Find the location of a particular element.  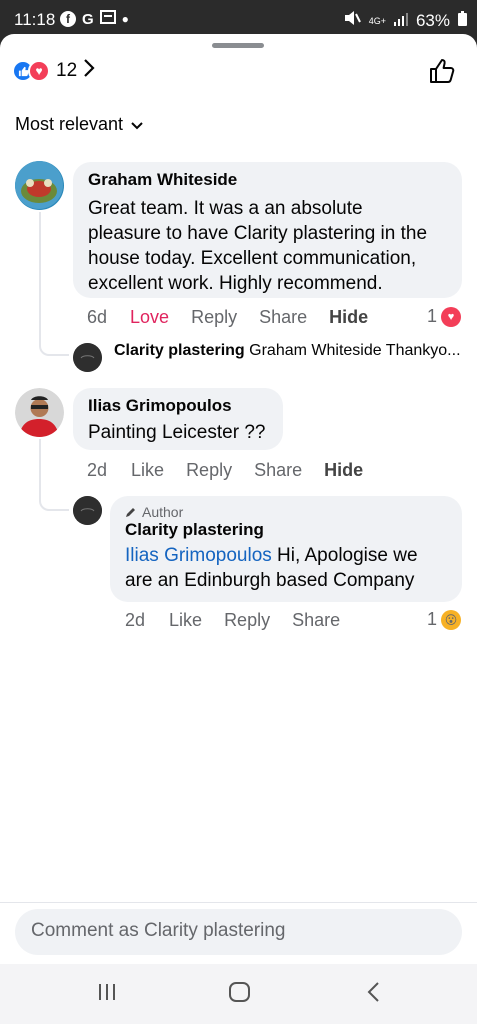

comment-line: house today. Excellent communication, is located at coordinates (252, 258).